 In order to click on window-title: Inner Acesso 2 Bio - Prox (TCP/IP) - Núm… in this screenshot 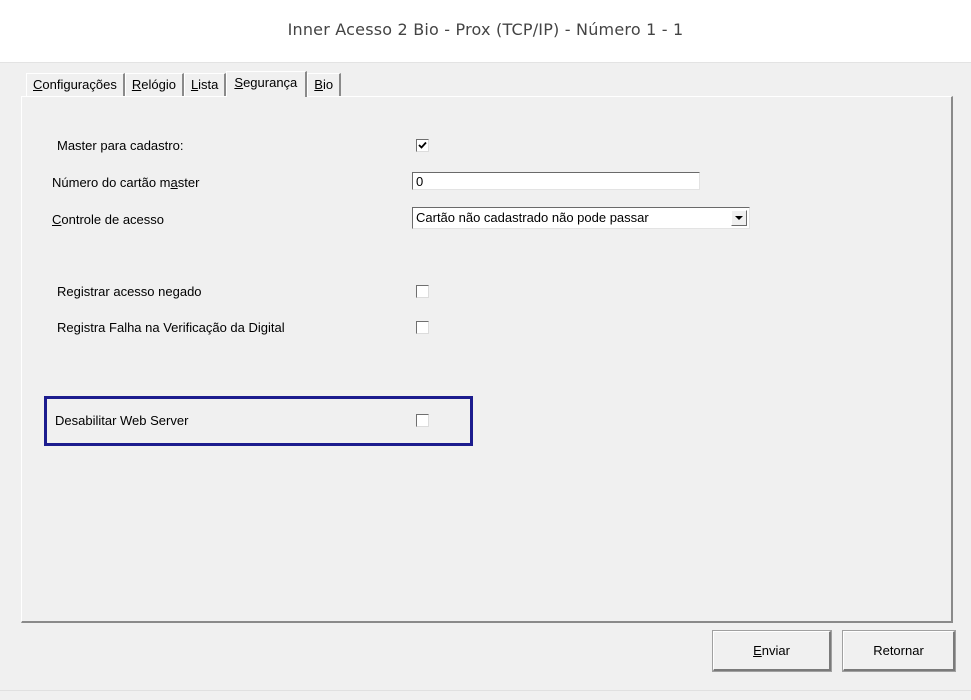, I will do `click(485, 29)`.